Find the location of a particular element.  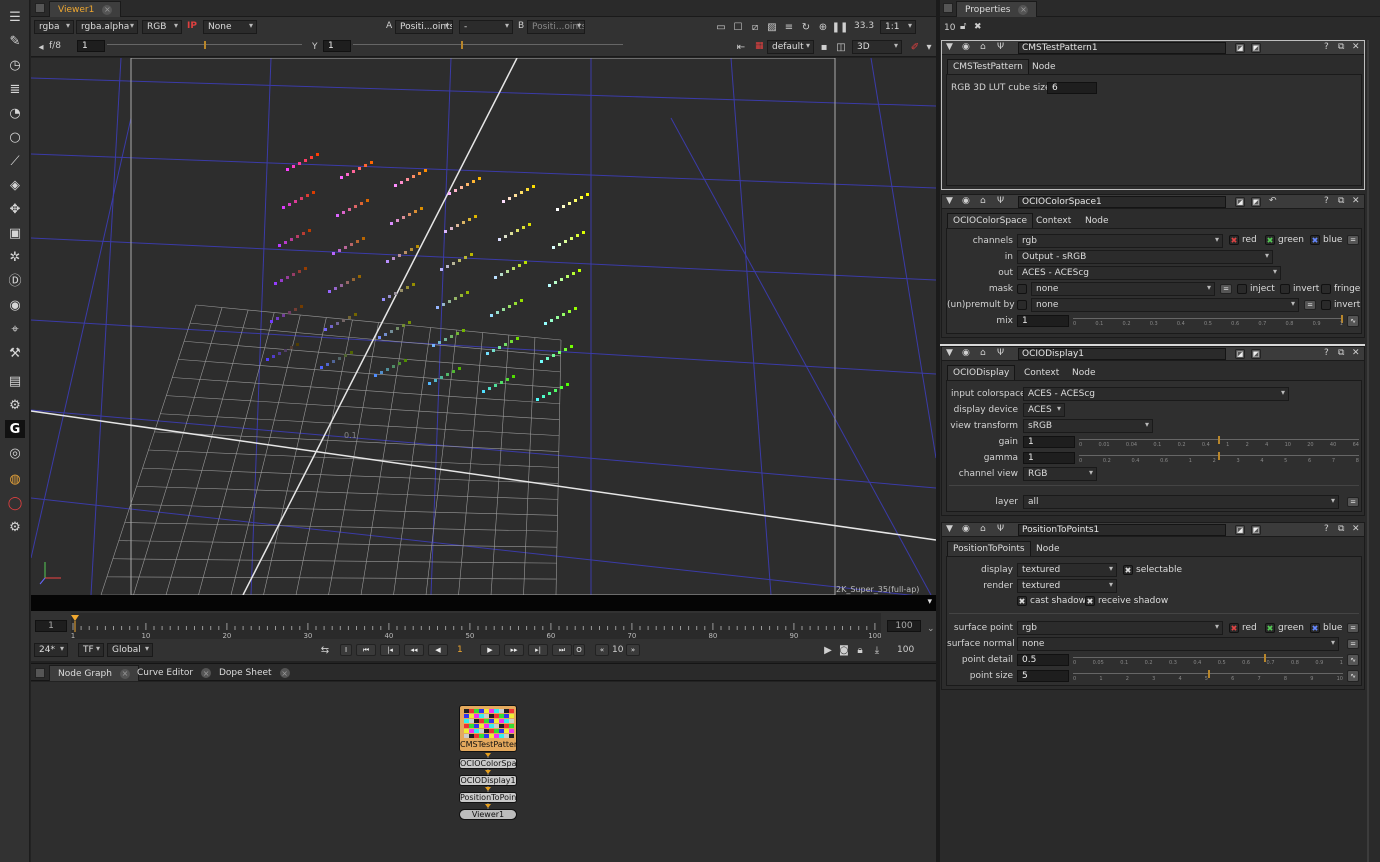

invert2-checkbox: invert is located at coordinates (1340, 305).